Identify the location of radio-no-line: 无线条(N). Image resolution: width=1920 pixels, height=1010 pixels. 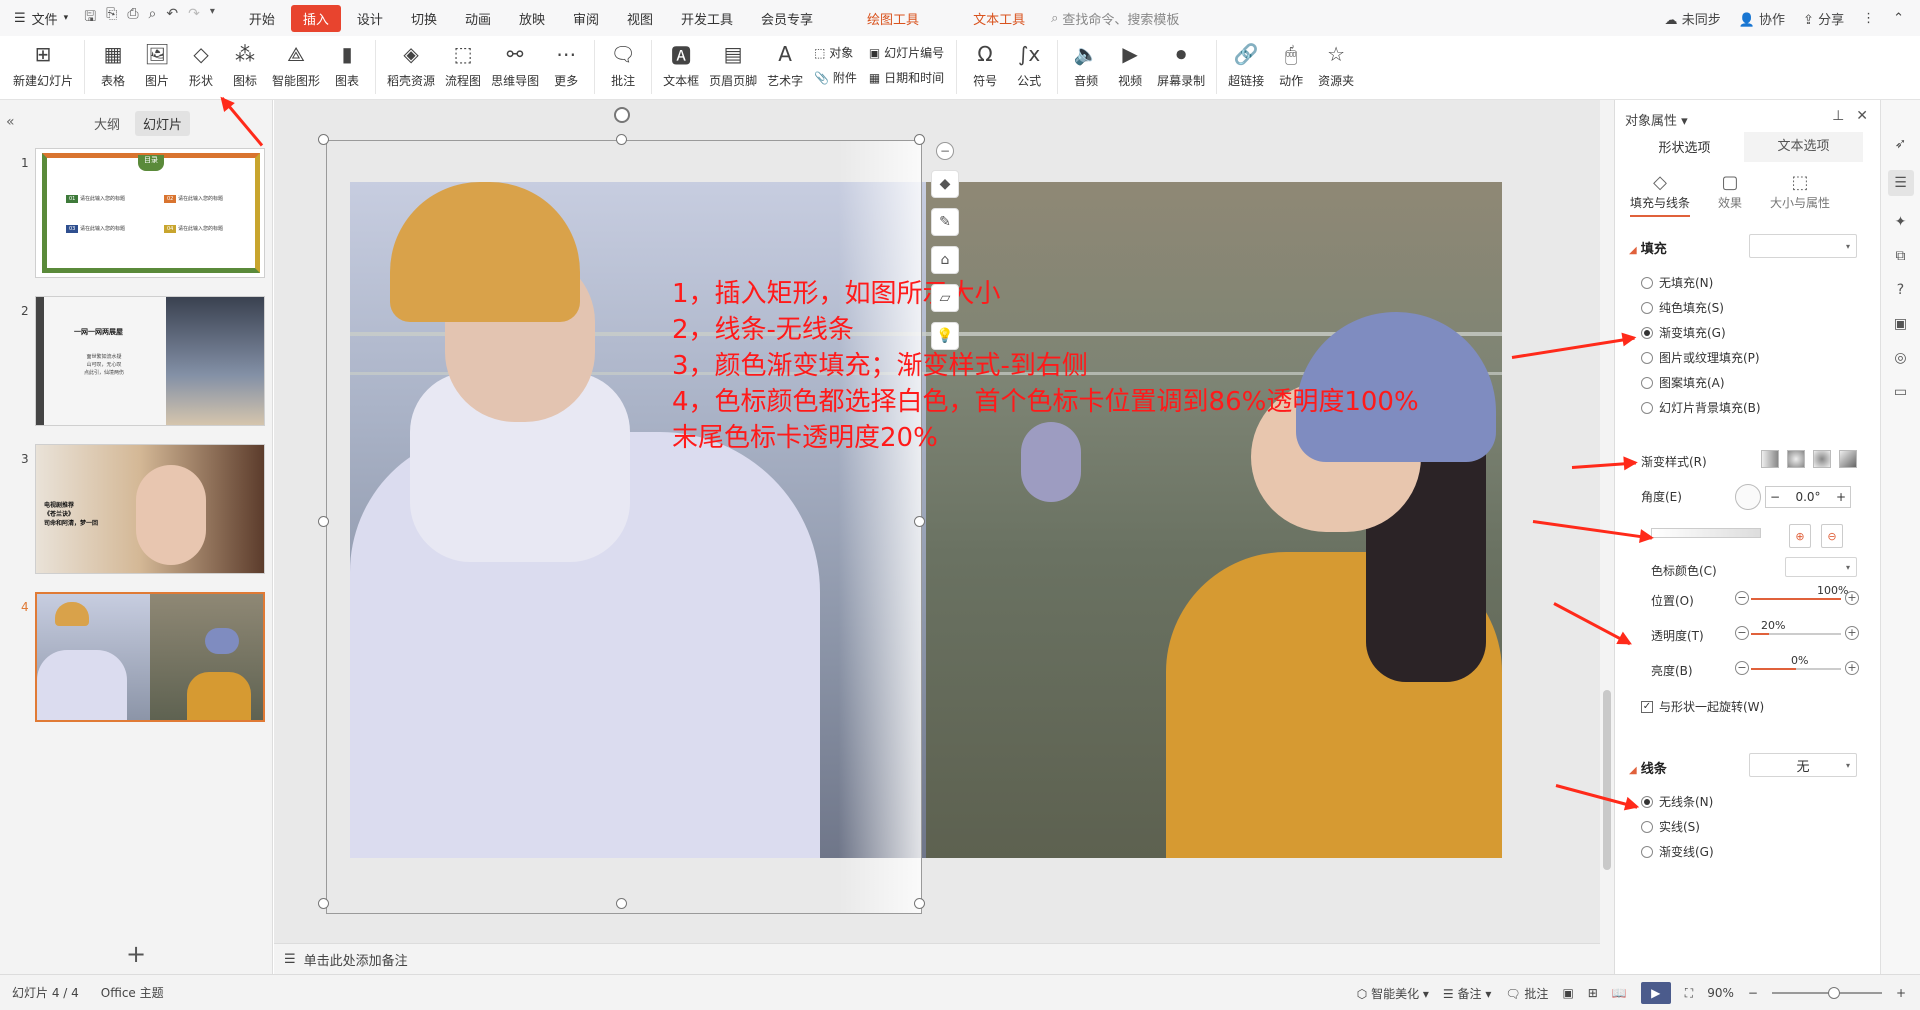
(1677, 801).